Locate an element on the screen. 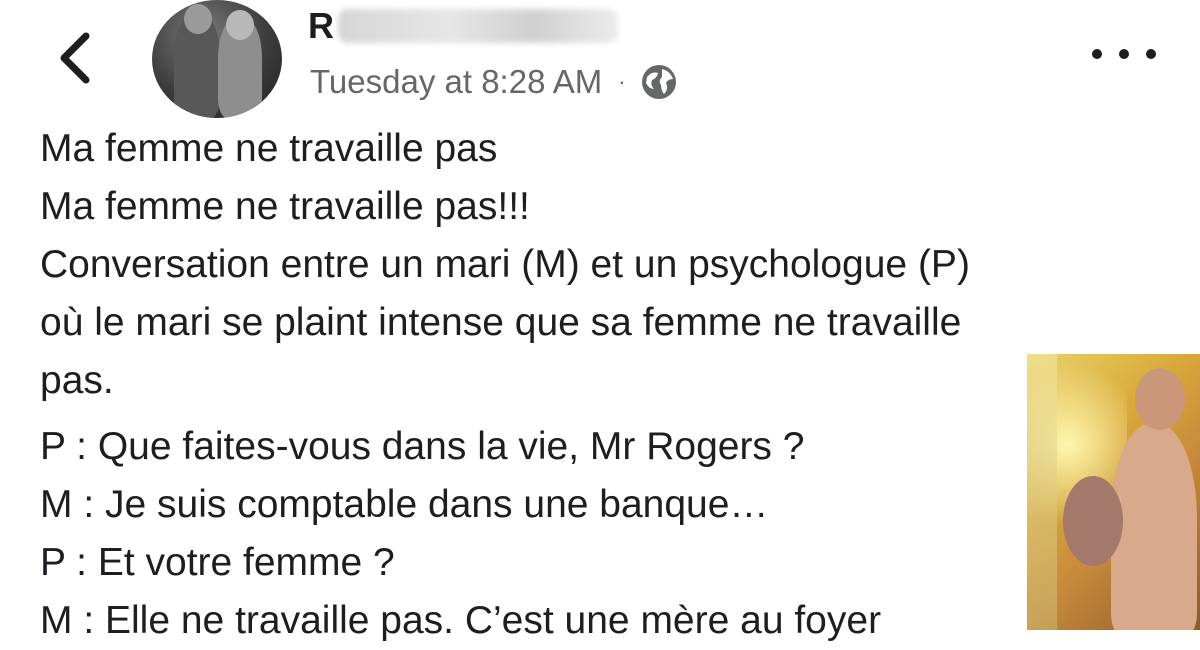  post-line: P : Et votre femme ? is located at coordinates (217, 562).